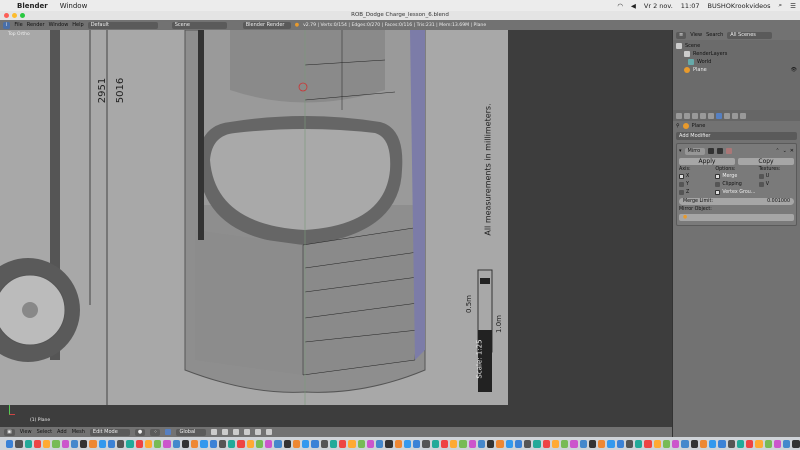  I want to click on move-down-icon: ⌄, so click(785, 151).